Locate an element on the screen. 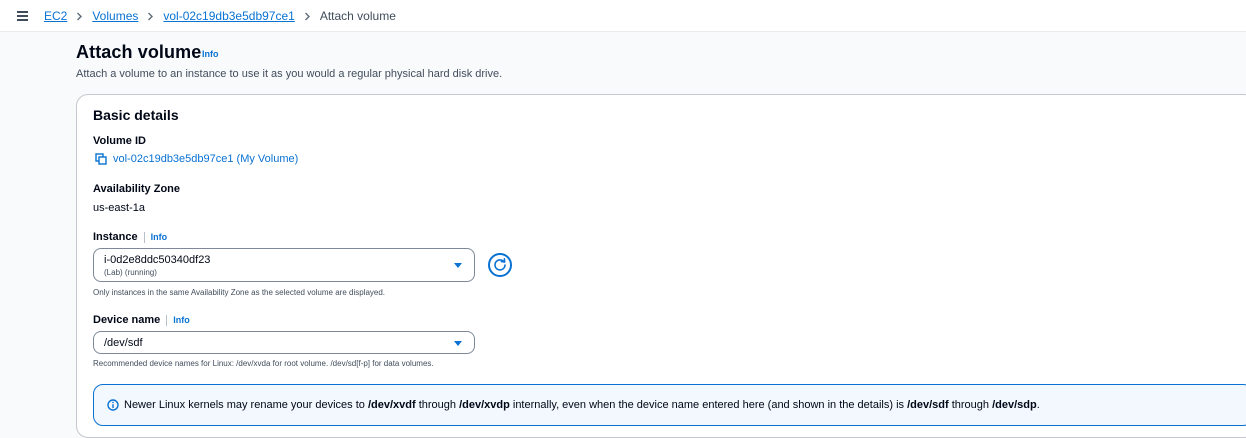 The image size is (1246, 438). menu-icon is located at coordinates (22, 16).